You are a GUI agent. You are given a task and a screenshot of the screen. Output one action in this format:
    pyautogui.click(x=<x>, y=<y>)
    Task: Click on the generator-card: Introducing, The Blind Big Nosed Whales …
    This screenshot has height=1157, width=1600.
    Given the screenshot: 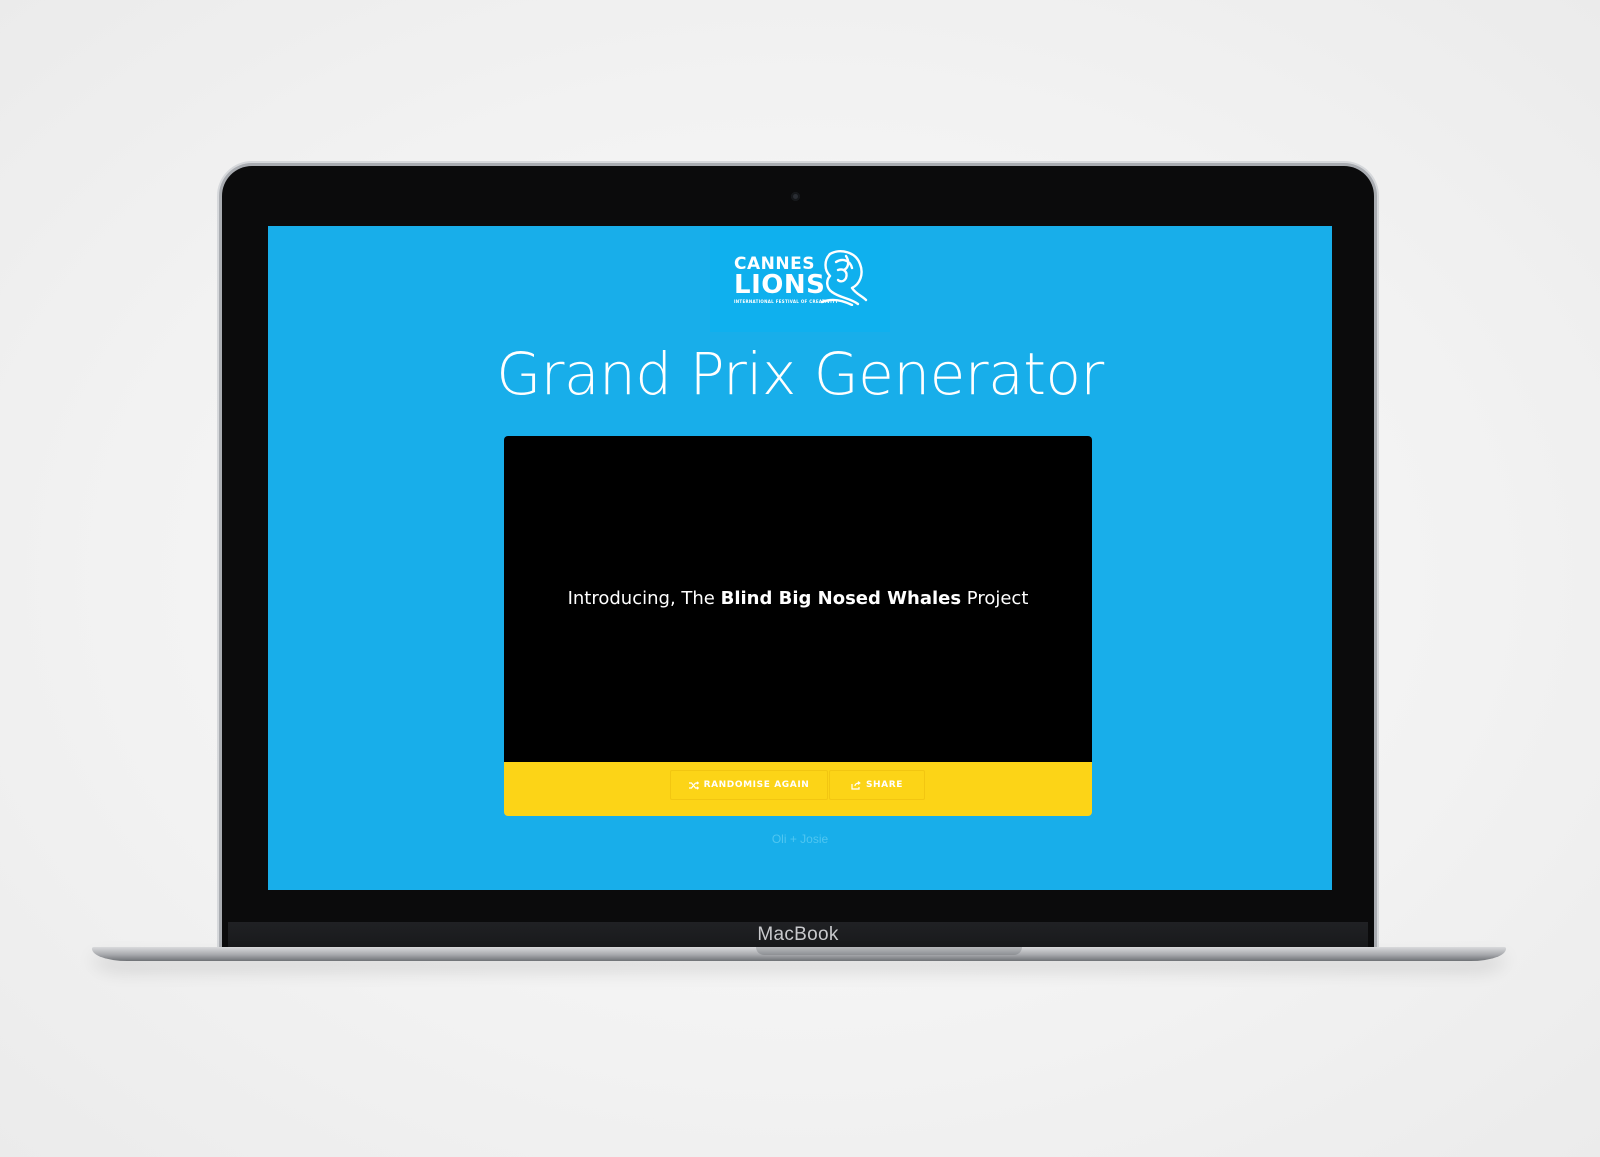 What is the action you would take?
    pyautogui.click(x=798, y=626)
    